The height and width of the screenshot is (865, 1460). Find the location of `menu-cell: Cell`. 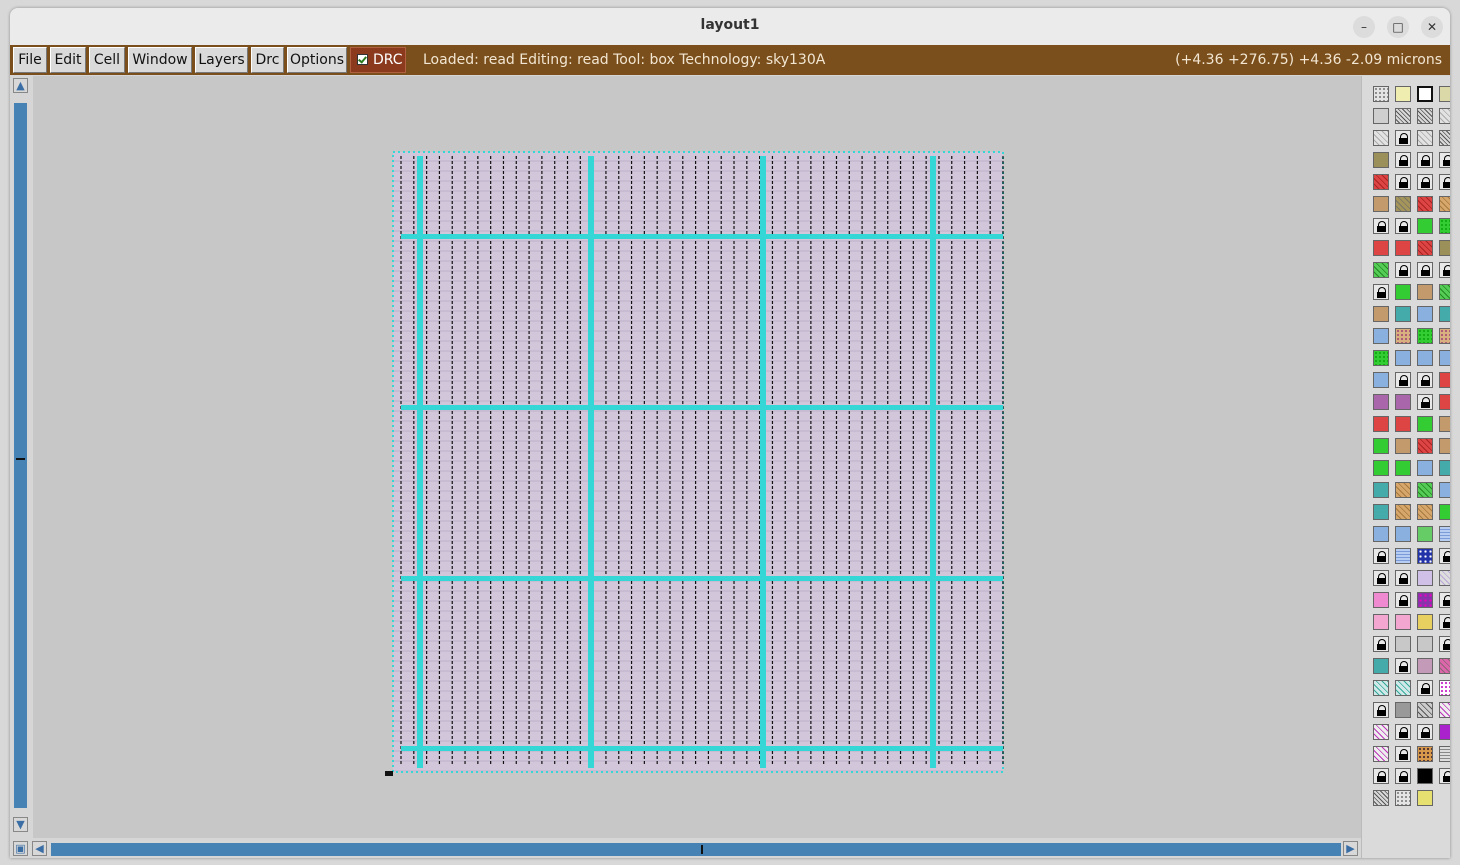

menu-cell: Cell is located at coordinates (107, 60).